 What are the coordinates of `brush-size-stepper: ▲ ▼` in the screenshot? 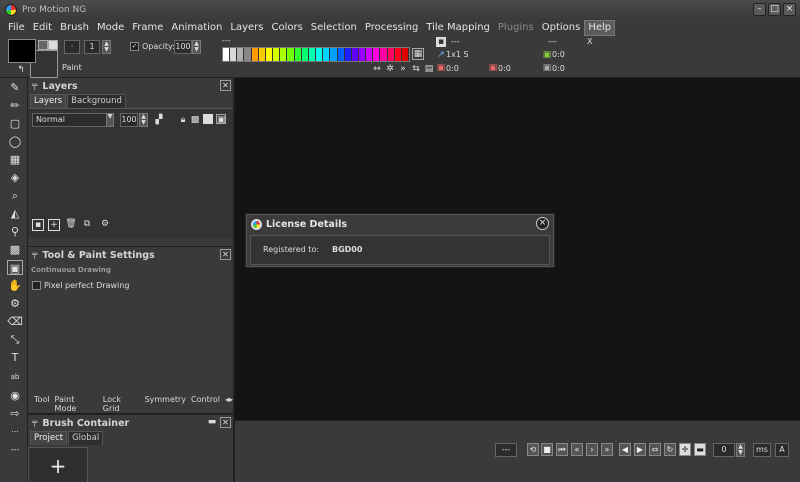 It's located at (106, 47).